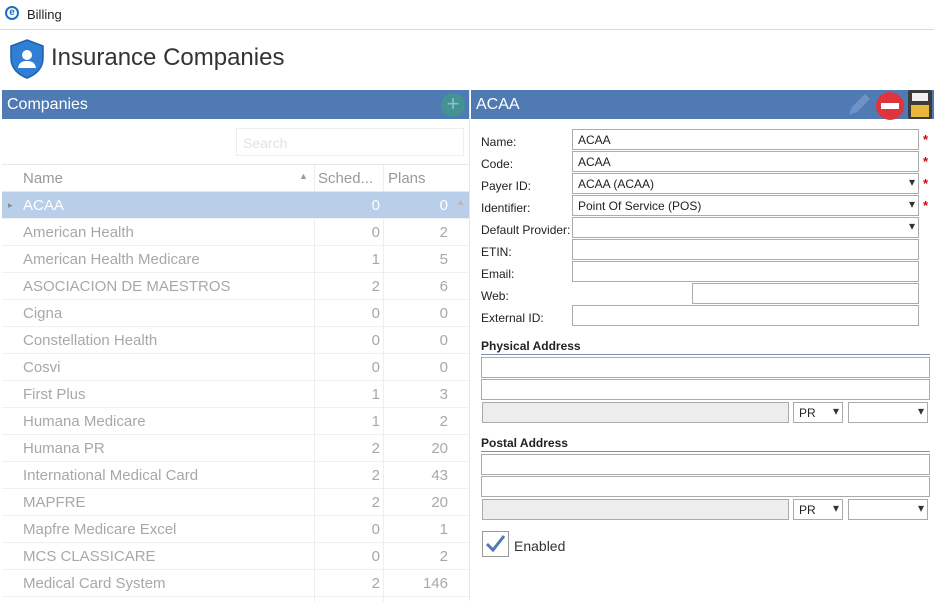  Describe the element at coordinates (859, 105) in the screenshot. I see `edit-pencil-icon` at that location.